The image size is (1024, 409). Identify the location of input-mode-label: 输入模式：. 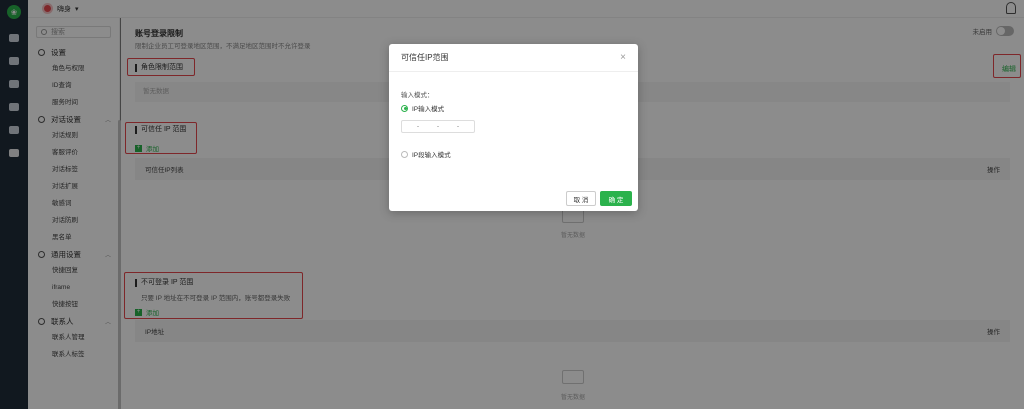
(417, 95).